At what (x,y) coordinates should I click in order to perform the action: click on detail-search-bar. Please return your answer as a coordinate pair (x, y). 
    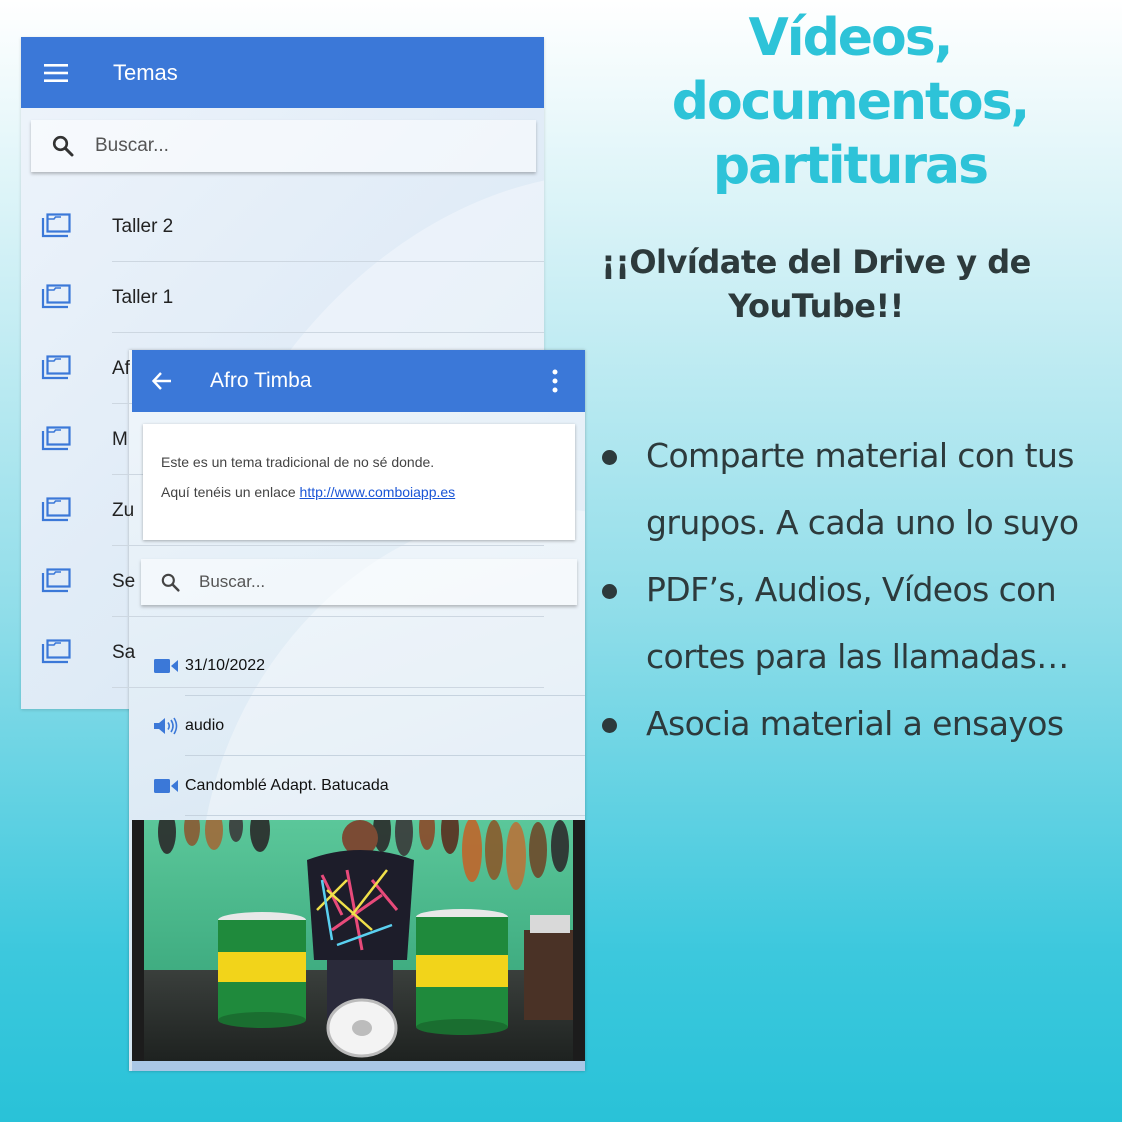
    Looking at the image, I should click on (359, 582).